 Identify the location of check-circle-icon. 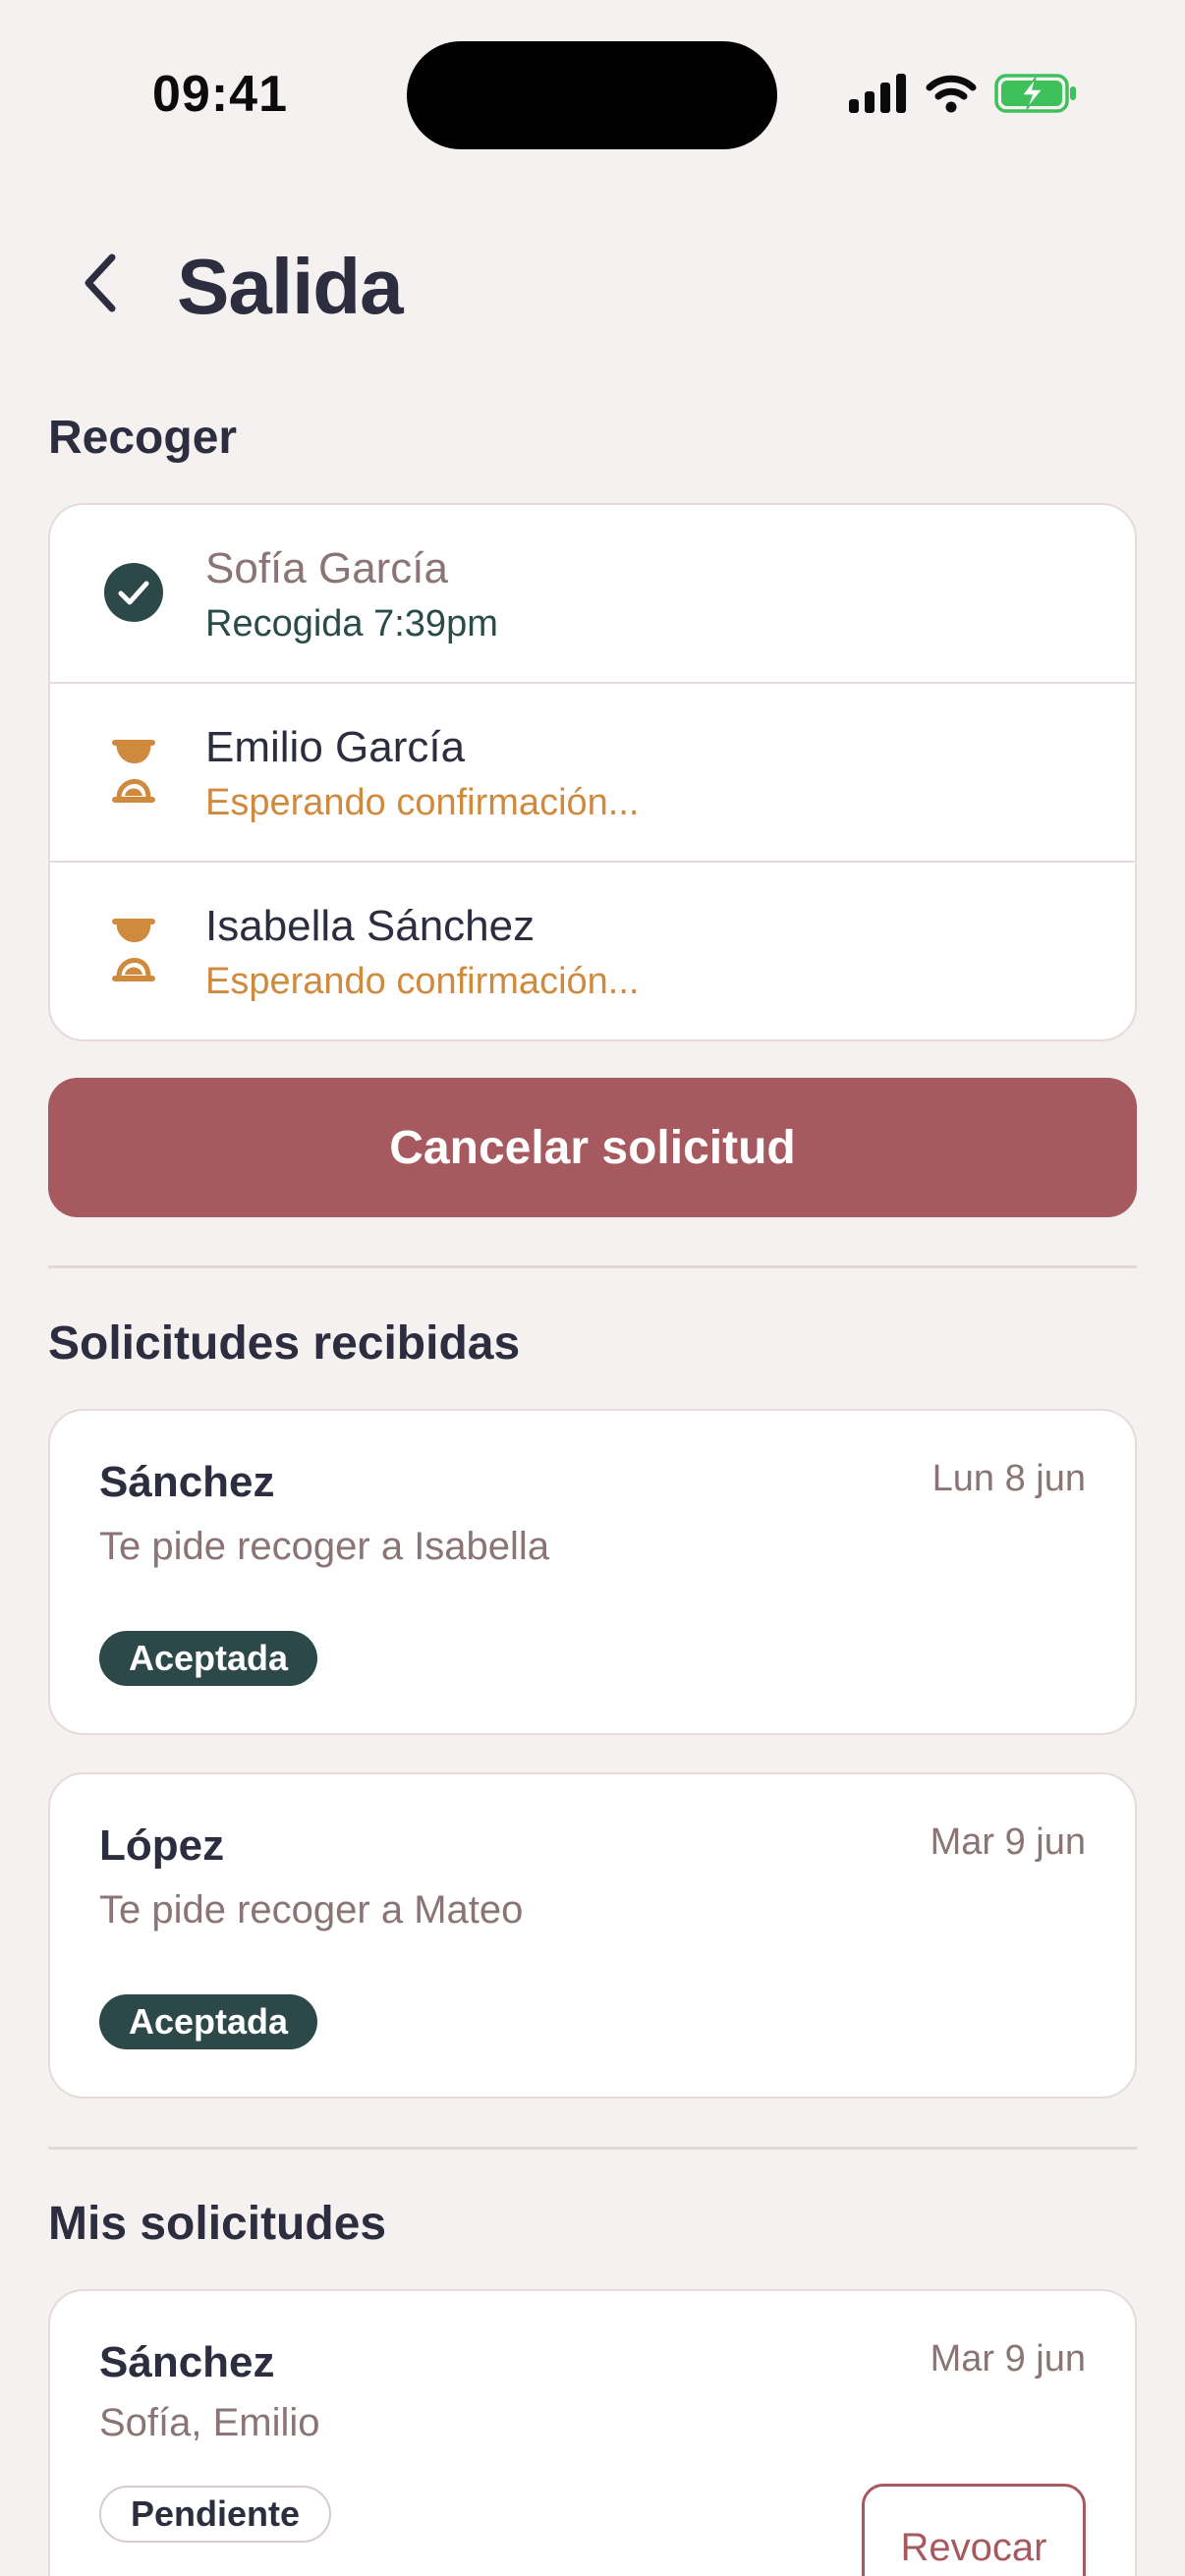
(134, 592).